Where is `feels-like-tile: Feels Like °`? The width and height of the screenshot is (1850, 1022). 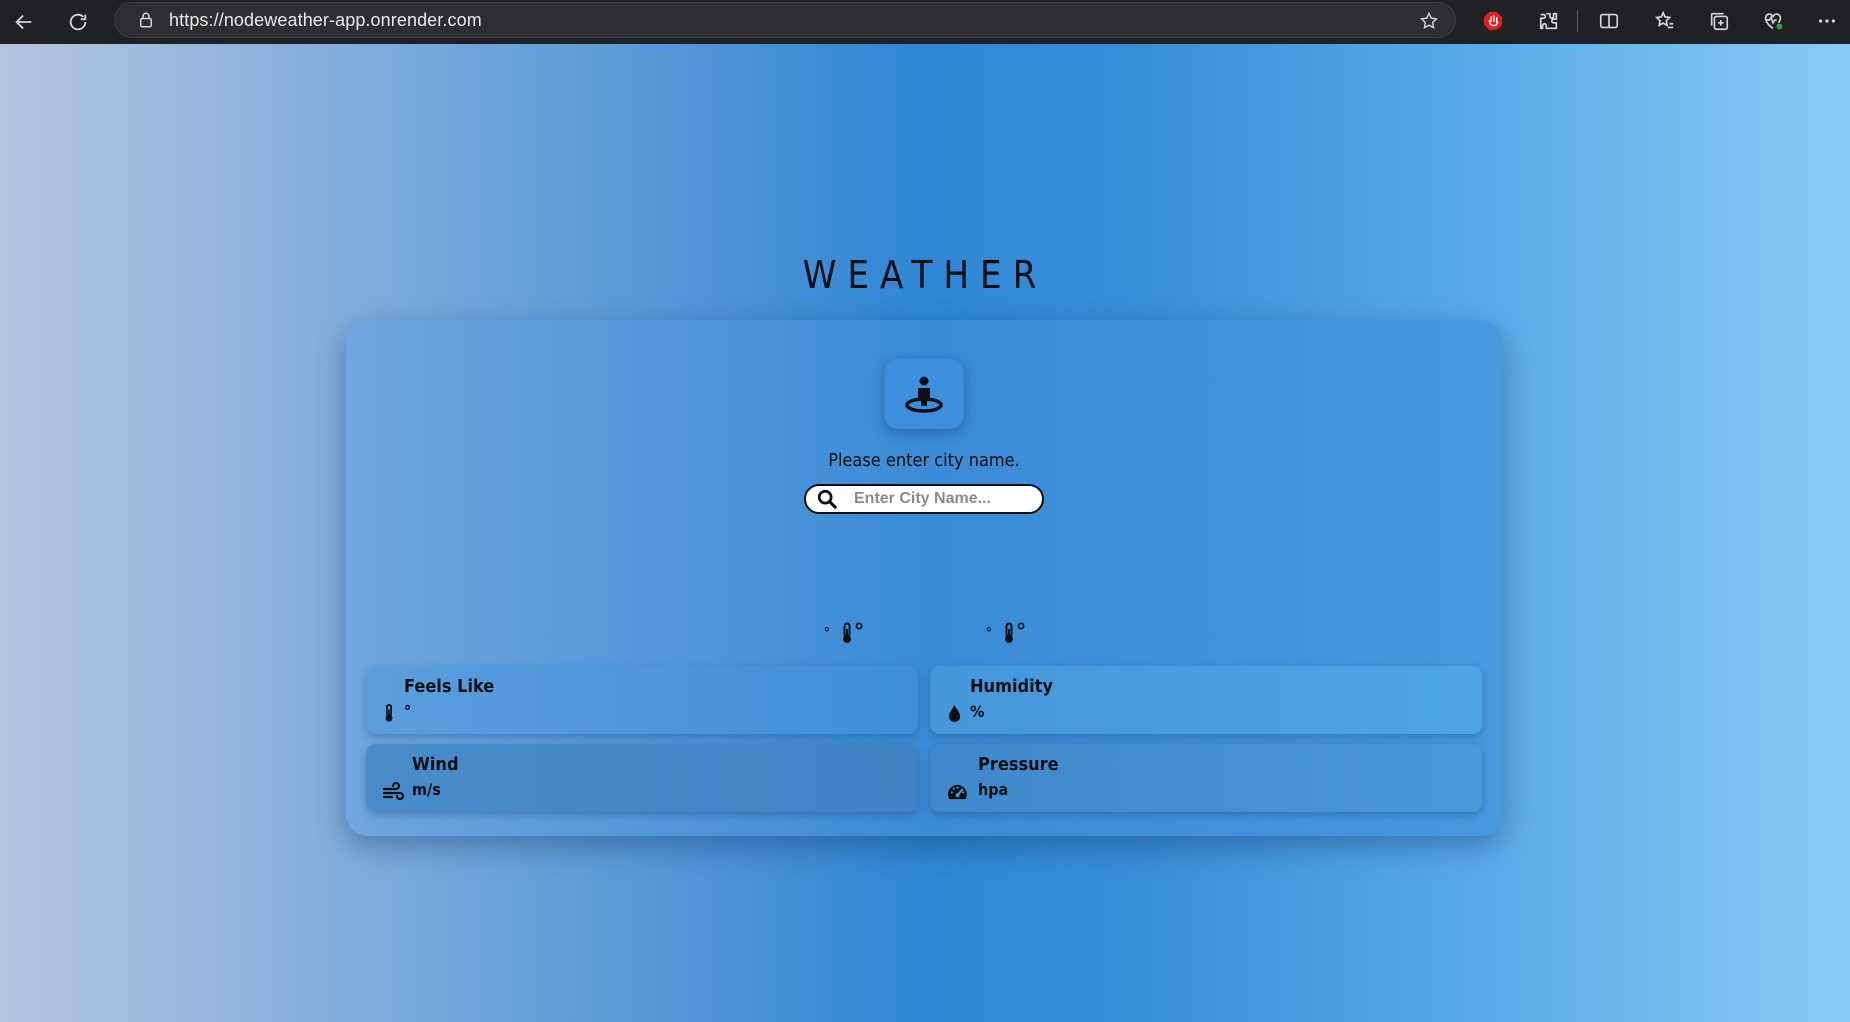
feels-like-tile: Feels Like ° is located at coordinates (642, 700).